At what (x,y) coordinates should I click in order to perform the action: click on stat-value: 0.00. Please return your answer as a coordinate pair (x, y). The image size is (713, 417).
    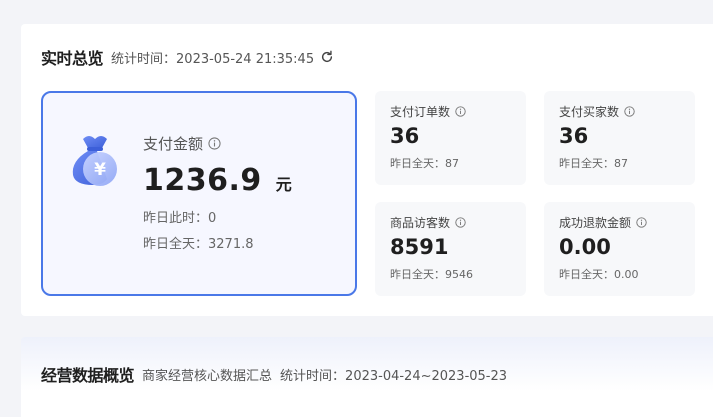
    Looking at the image, I should click on (585, 247).